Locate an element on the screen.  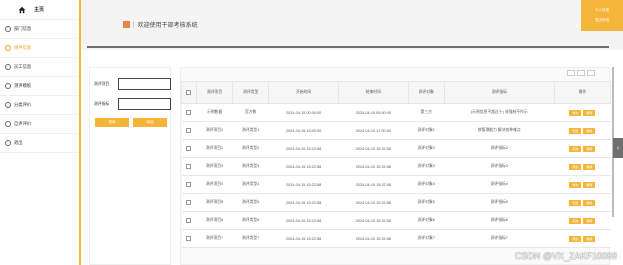
sidebar-item-label: 员工信息 is located at coordinates (23, 66).